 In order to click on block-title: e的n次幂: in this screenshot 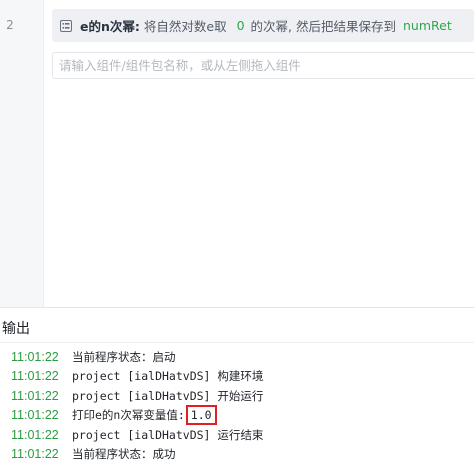, I will do `click(110, 26)`.